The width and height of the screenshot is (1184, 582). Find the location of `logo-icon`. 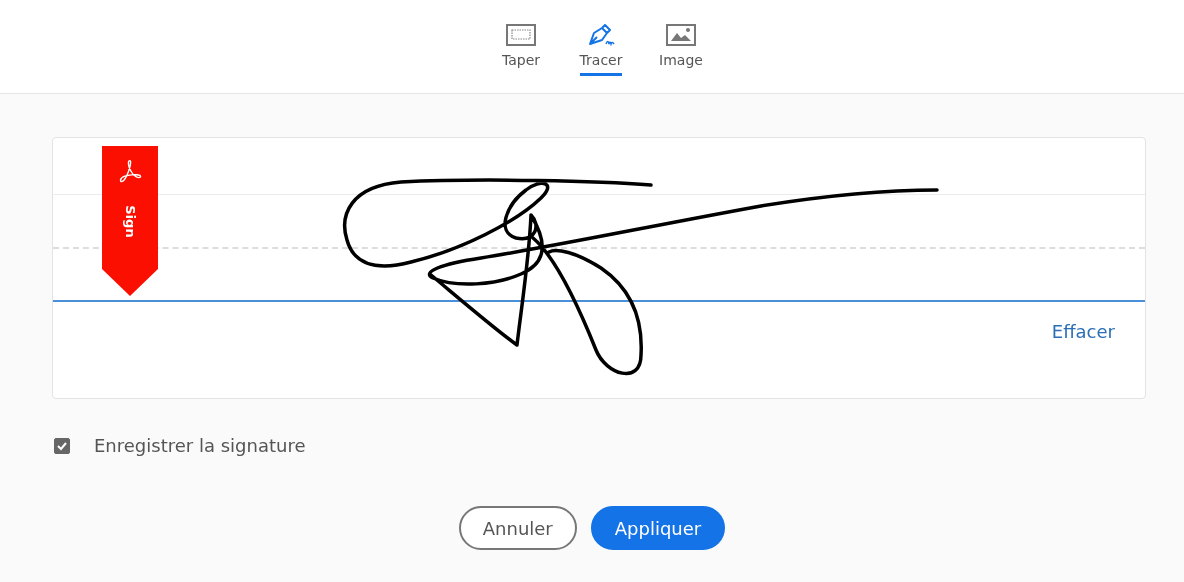

logo-icon is located at coordinates (130, 171).